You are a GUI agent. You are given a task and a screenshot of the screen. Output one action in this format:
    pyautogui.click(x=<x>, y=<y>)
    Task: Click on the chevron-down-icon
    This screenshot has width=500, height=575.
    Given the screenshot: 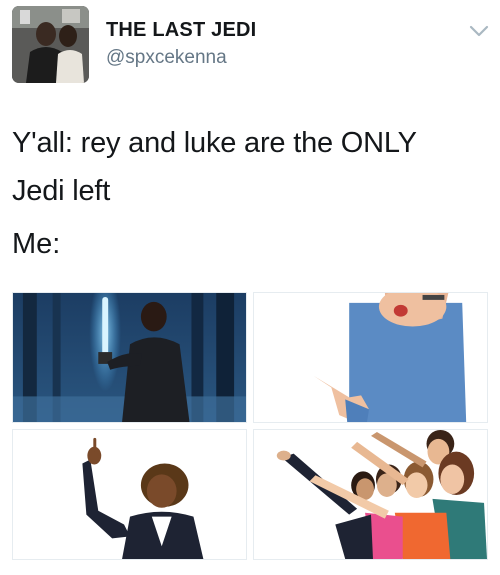 What is the action you would take?
    pyautogui.click(x=479, y=31)
    